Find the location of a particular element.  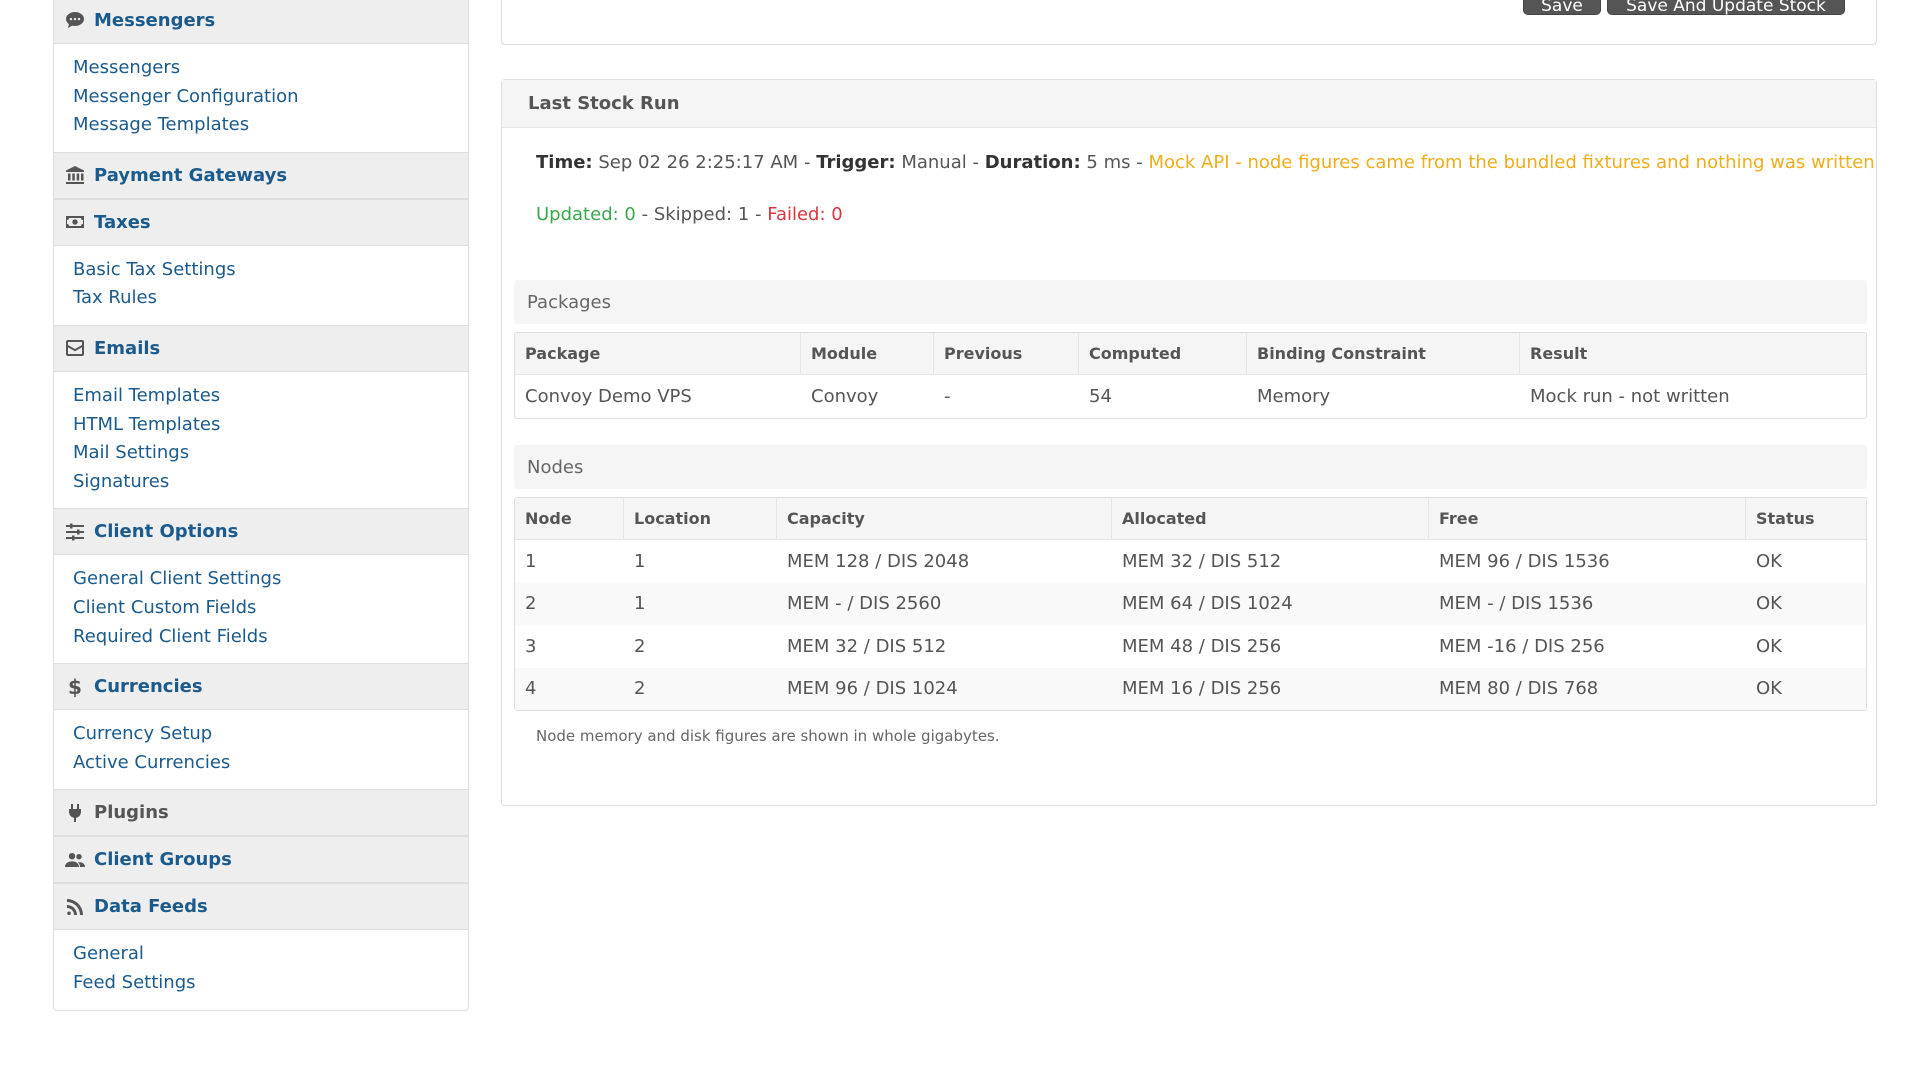

save-button: Save is located at coordinates (1562, 8).